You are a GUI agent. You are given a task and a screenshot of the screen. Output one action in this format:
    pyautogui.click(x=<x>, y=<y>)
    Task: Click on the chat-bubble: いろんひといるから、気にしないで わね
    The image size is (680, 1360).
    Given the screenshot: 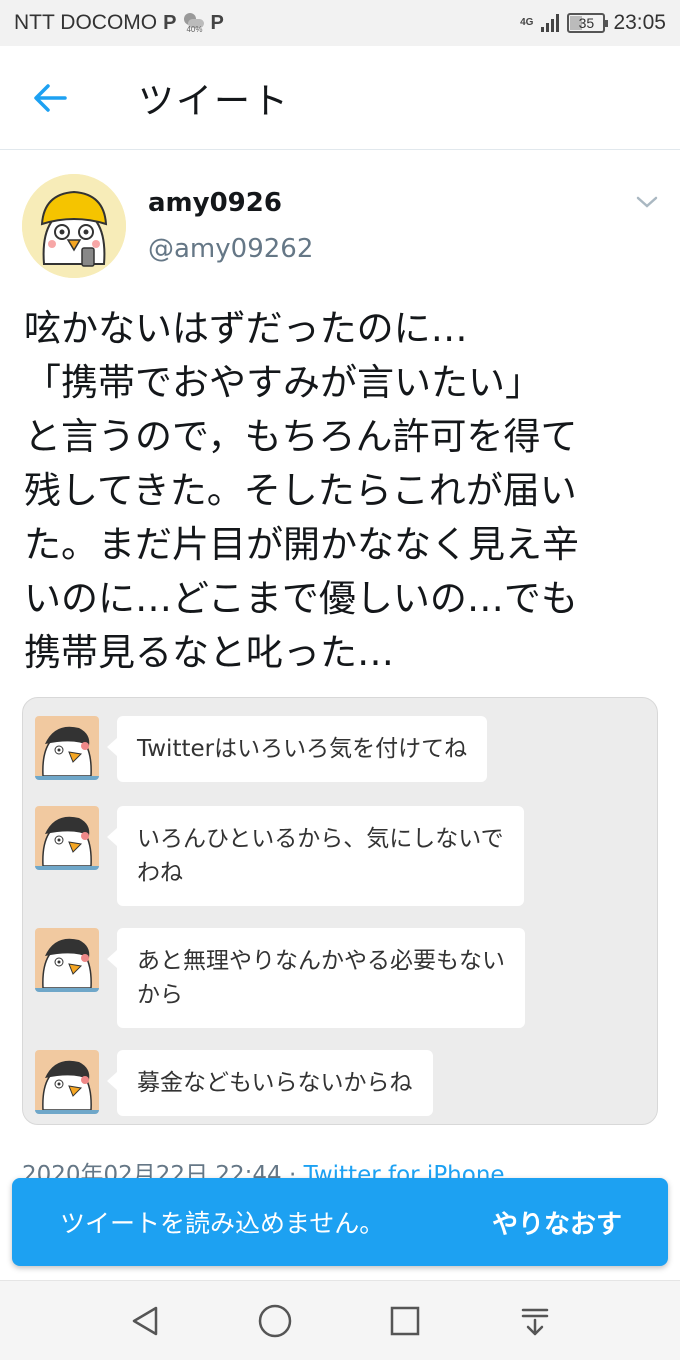 What is the action you would take?
    pyautogui.click(x=315, y=856)
    